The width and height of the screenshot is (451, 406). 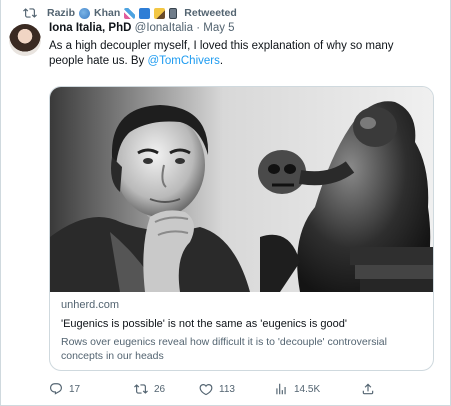 I want to click on tweet-body-end: ., so click(x=221, y=61).